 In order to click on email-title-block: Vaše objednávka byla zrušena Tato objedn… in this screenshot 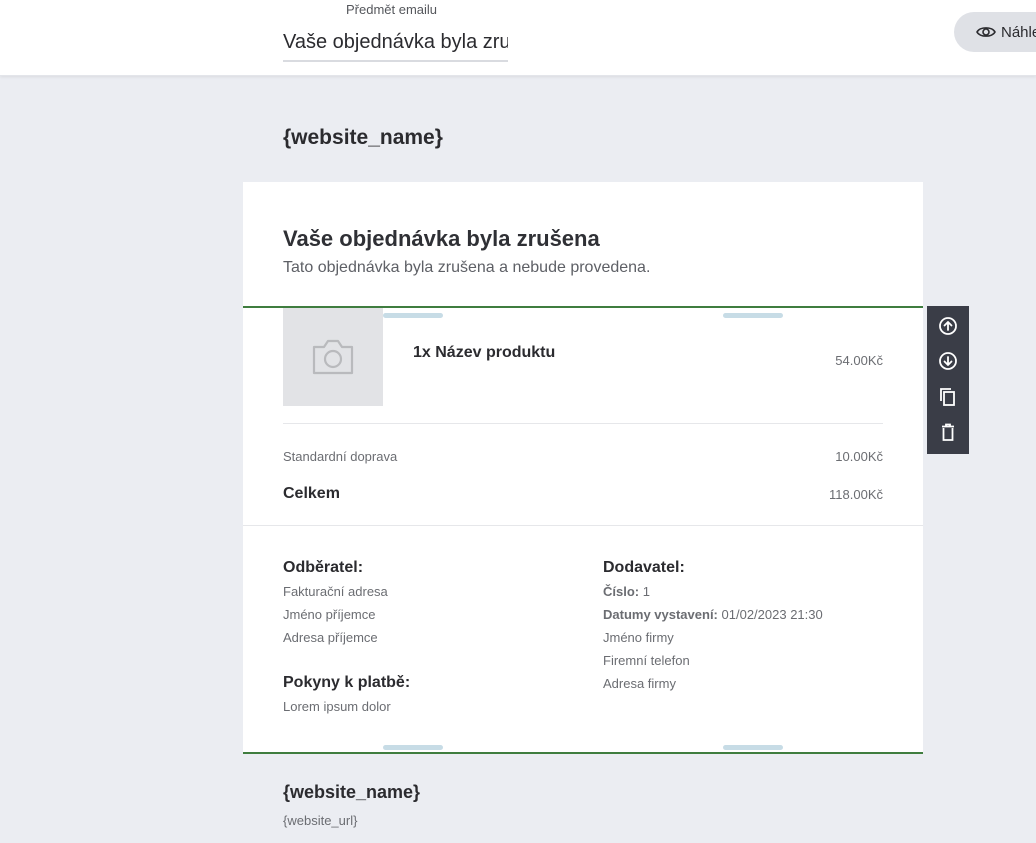, I will do `click(583, 244)`.